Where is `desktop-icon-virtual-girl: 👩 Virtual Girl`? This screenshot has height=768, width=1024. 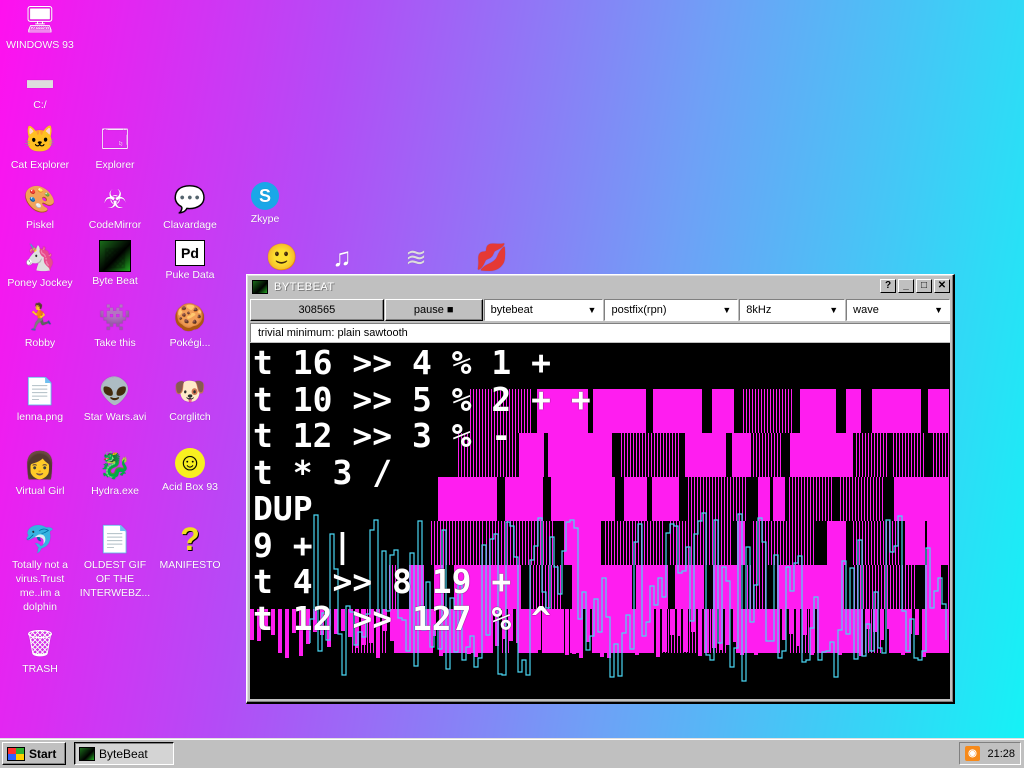
desktop-icon-virtual-girl: 👩 Virtual Girl is located at coordinates (40, 473).